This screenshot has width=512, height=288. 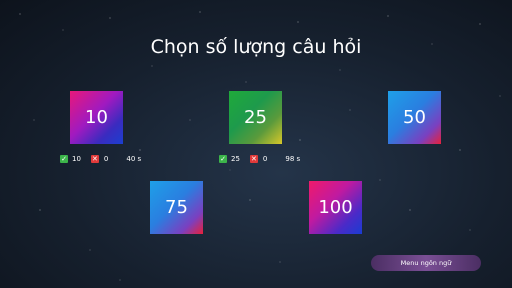 I want to click on page-title: Chọn số lượng câu hỏi, so click(x=256, y=47).